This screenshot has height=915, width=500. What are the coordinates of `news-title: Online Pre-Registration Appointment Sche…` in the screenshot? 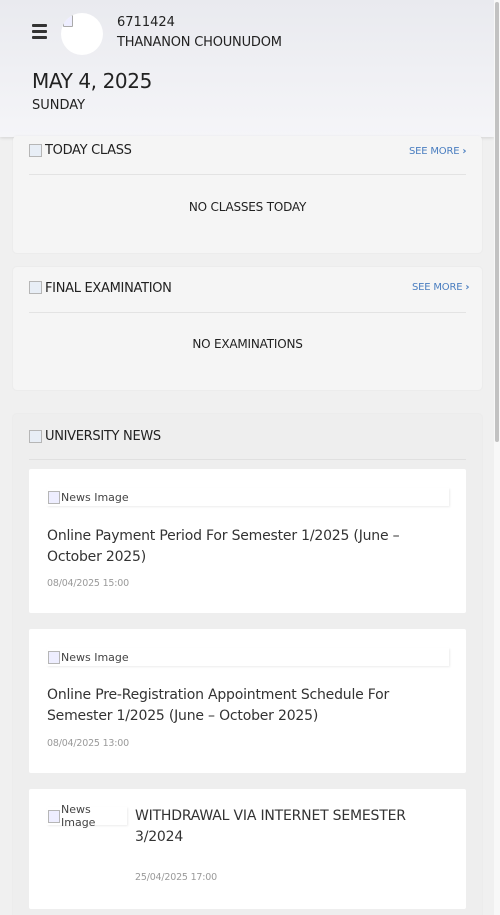 It's located at (218, 705).